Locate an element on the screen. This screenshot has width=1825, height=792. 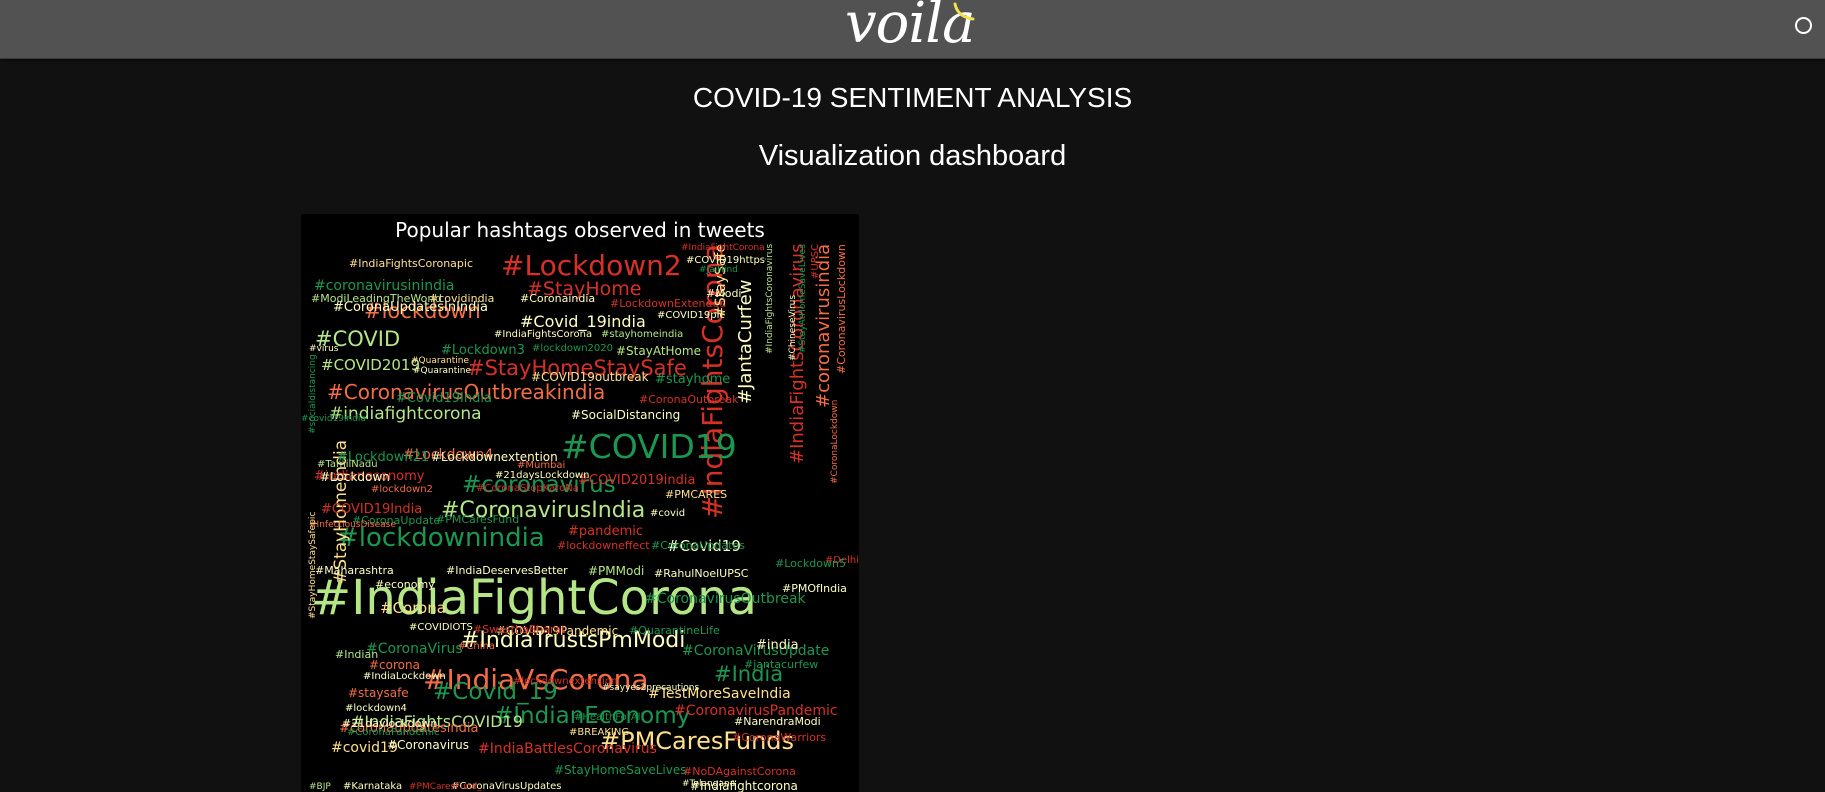
wordcloud-word: #CoronaLockdown is located at coordinates (835, 441).